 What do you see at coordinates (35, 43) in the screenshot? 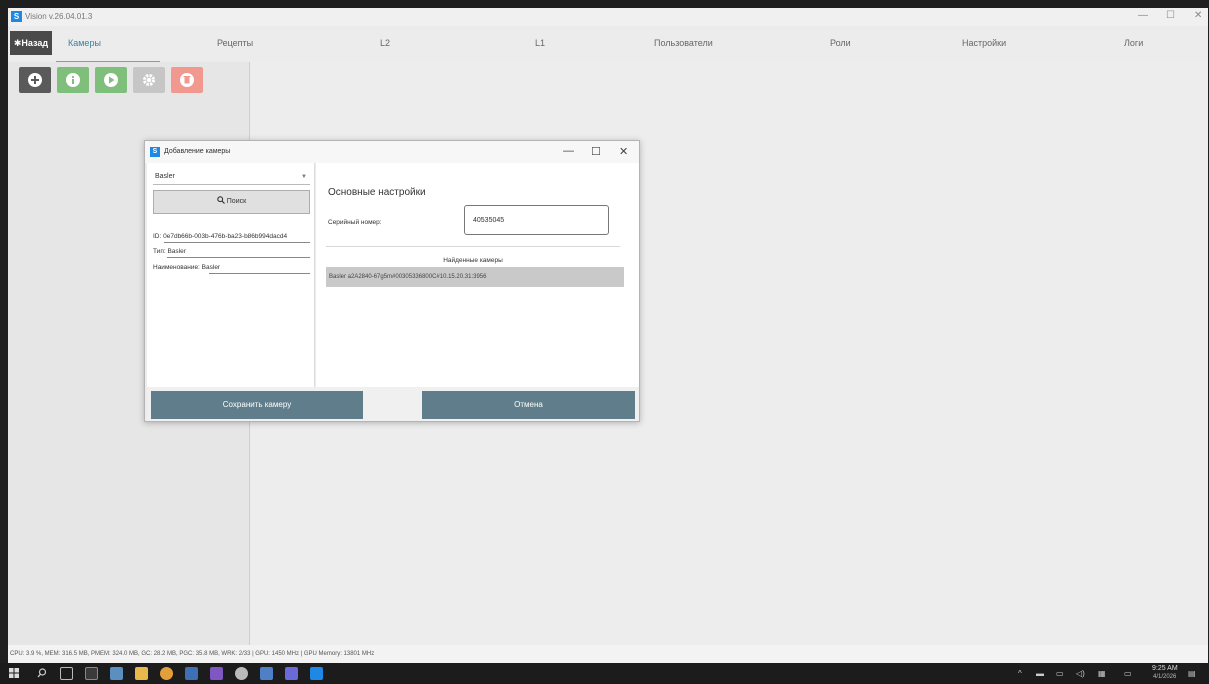
I see `back-button-label: Назад` at bounding box center [35, 43].